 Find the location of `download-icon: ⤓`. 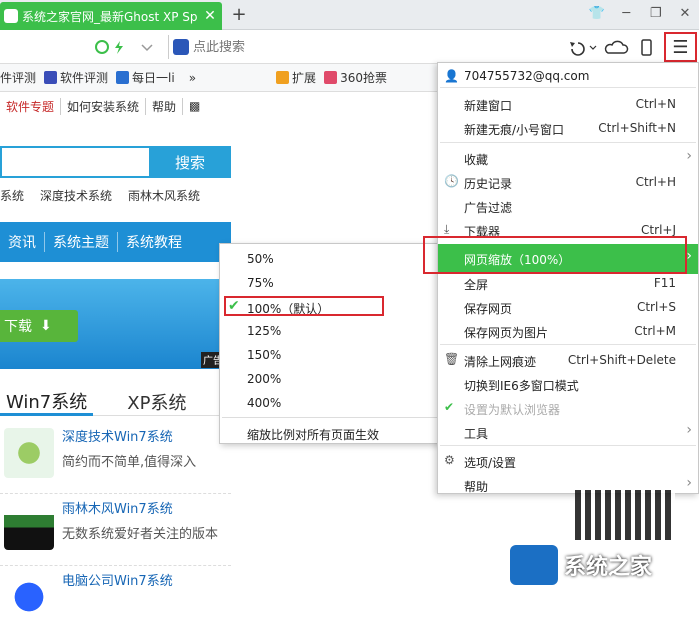

download-icon: ⤓ is located at coordinates (447, 229).